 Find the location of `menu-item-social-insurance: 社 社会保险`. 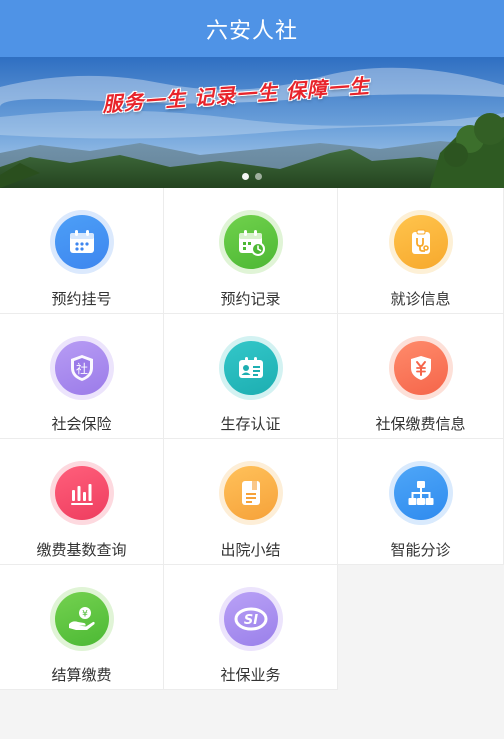

menu-item-social-insurance: 社 社会保险 is located at coordinates (82, 376).